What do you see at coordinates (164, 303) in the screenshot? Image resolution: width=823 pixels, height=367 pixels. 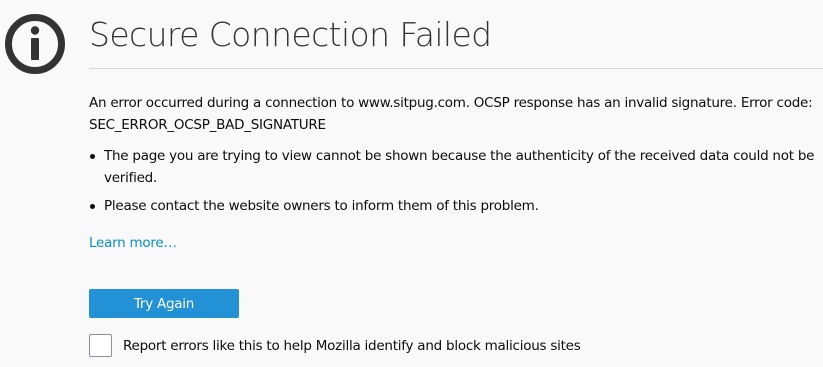 I see `try-again-button: Try Again` at bounding box center [164, 303].